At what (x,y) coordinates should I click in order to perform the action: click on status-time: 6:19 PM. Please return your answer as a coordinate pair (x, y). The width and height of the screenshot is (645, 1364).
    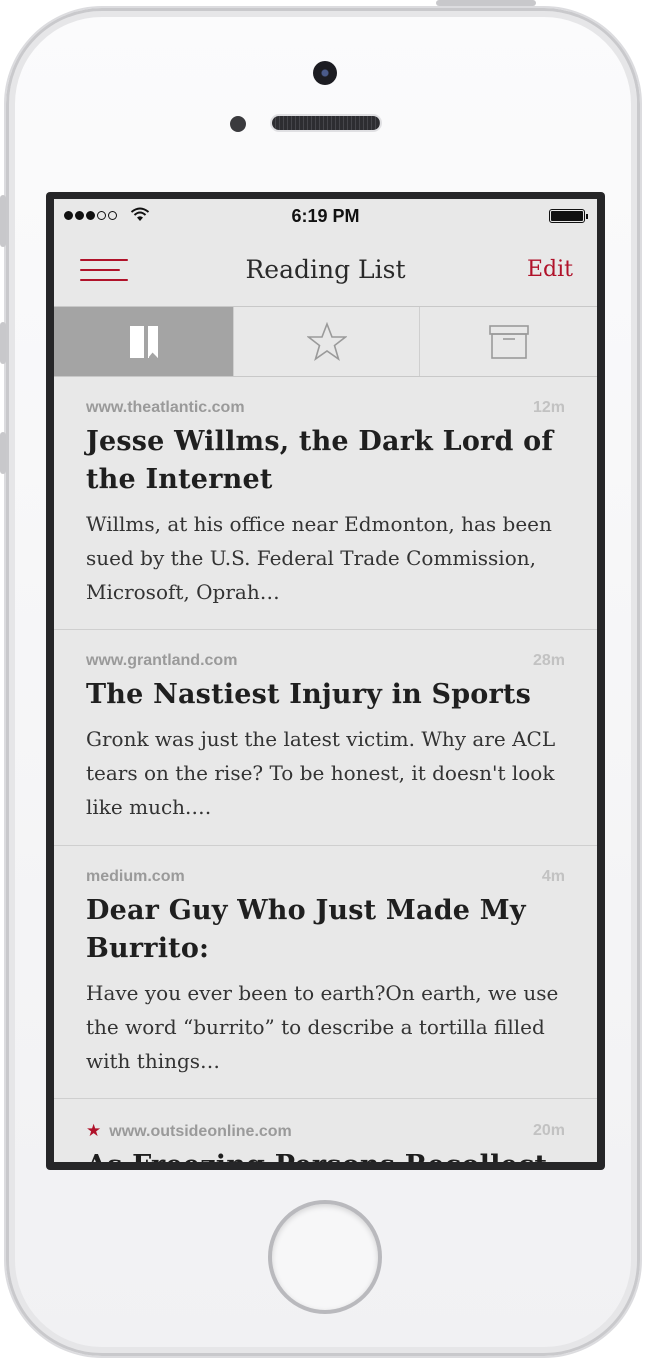
    Looking at the image, I should click on (325, 216).